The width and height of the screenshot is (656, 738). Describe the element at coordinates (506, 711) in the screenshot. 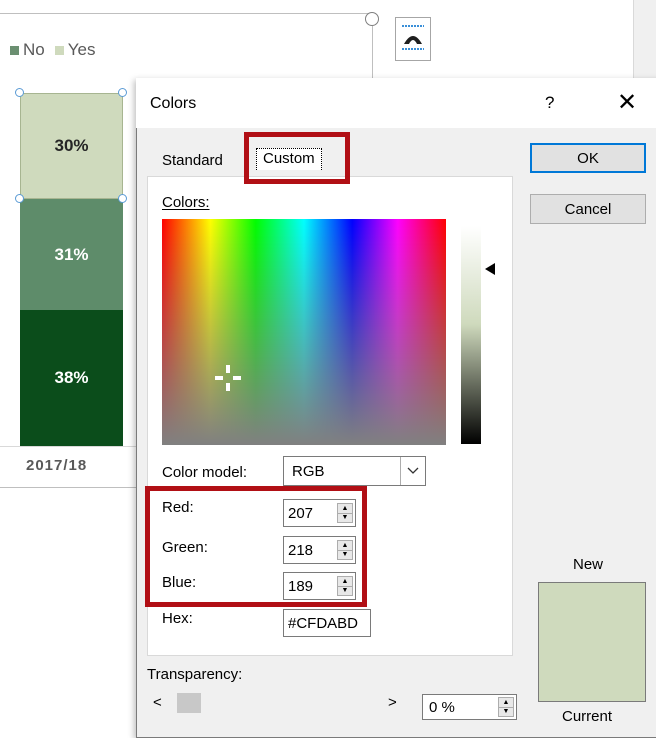

I see `spin-down-icon: ▼` at that location.